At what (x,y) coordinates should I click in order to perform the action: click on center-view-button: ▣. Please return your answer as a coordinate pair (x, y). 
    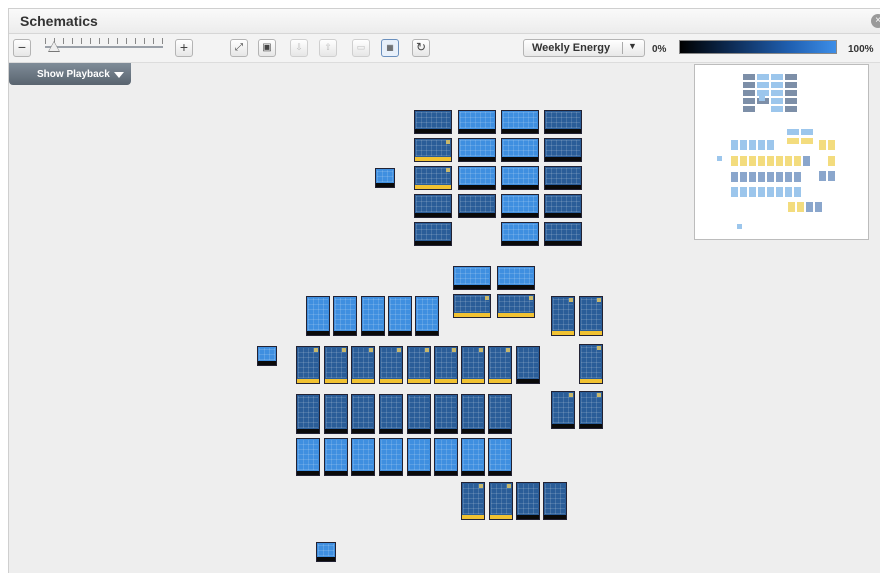
    Looking at the image, I should click on (267, 48).